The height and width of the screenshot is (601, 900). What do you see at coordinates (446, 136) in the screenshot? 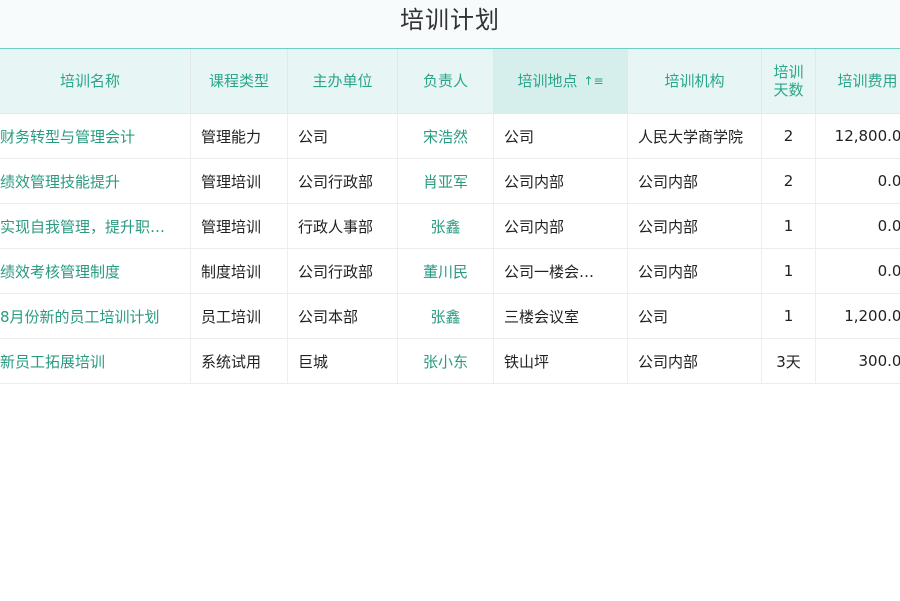
I see `cell-owner: 宋浩然` at bounding box center [446, 136].